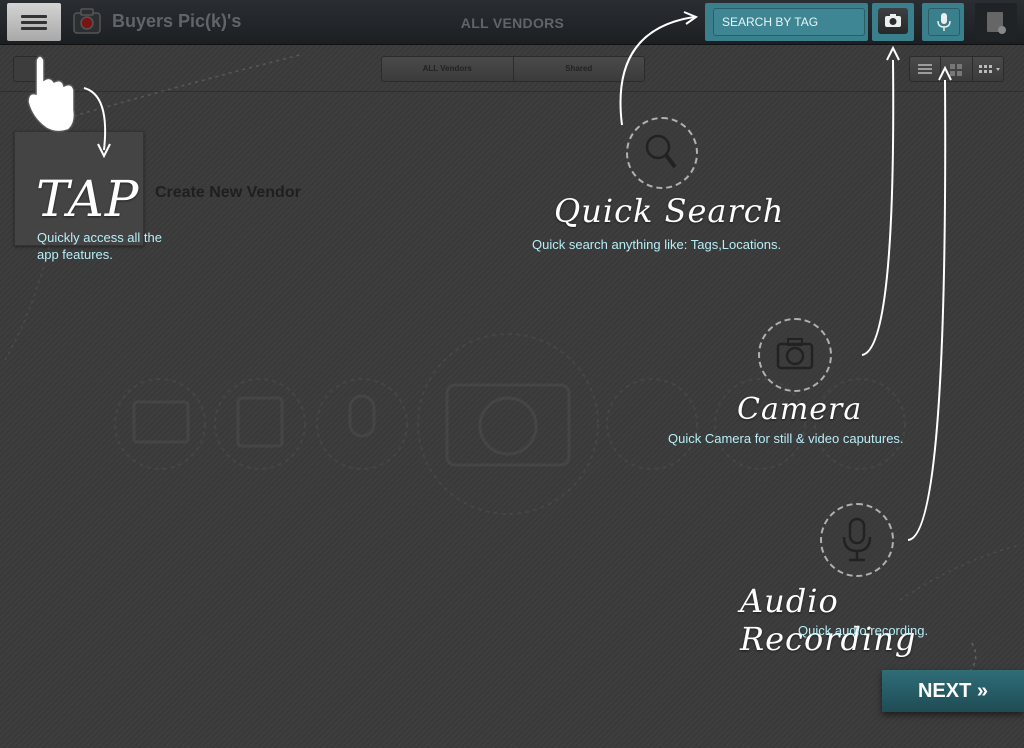  Describe the element at coordinates (789, 22) in the screenshot. I see `search-input: SEARCH BY TAG` at that location.